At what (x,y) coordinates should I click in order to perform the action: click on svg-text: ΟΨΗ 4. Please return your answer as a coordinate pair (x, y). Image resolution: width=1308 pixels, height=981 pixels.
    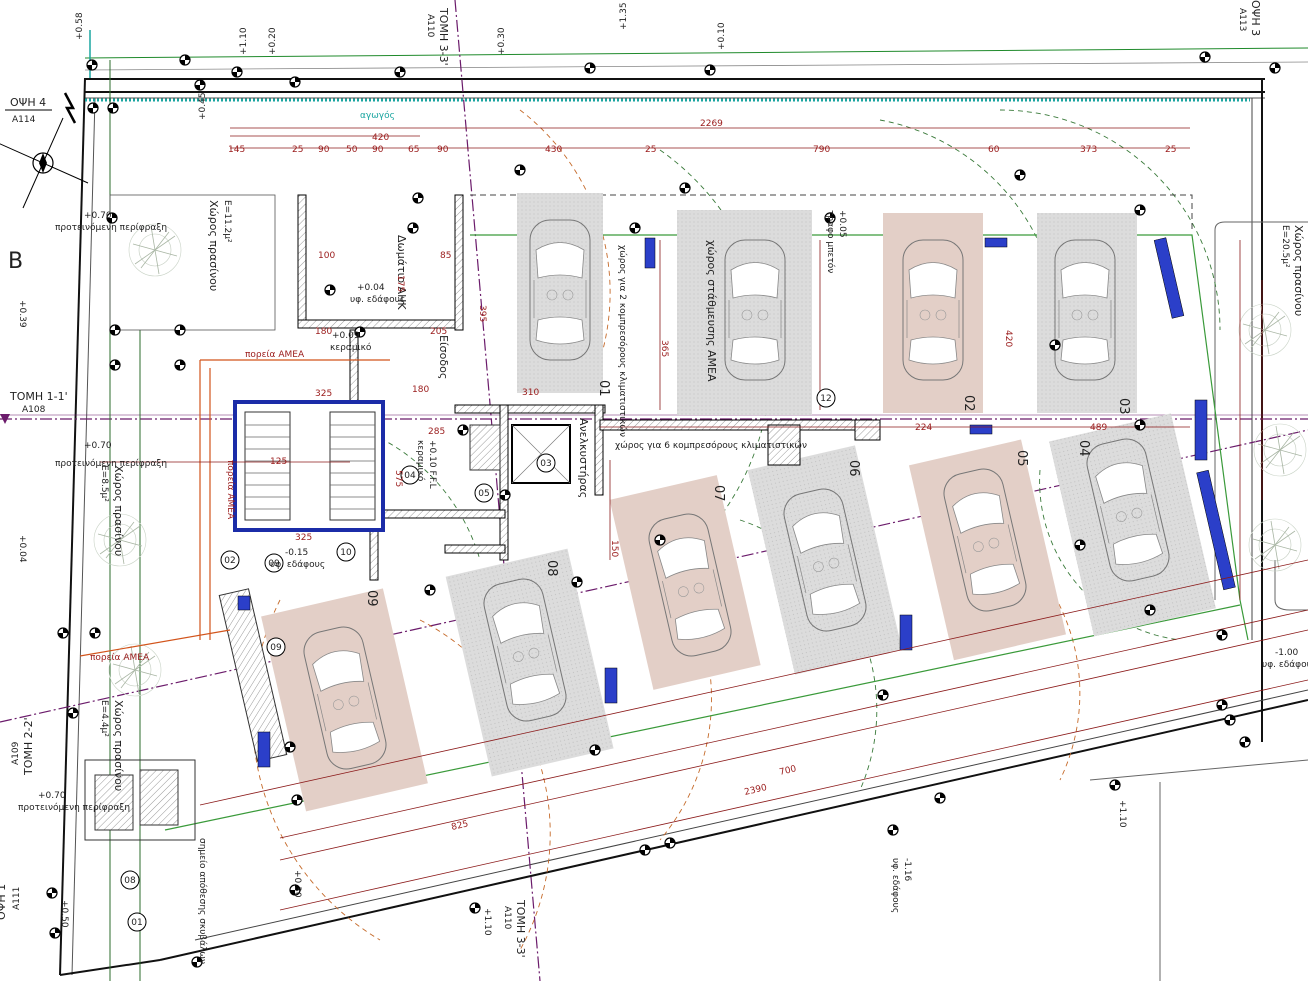
    Looking at the image, I should click on (28, 102).